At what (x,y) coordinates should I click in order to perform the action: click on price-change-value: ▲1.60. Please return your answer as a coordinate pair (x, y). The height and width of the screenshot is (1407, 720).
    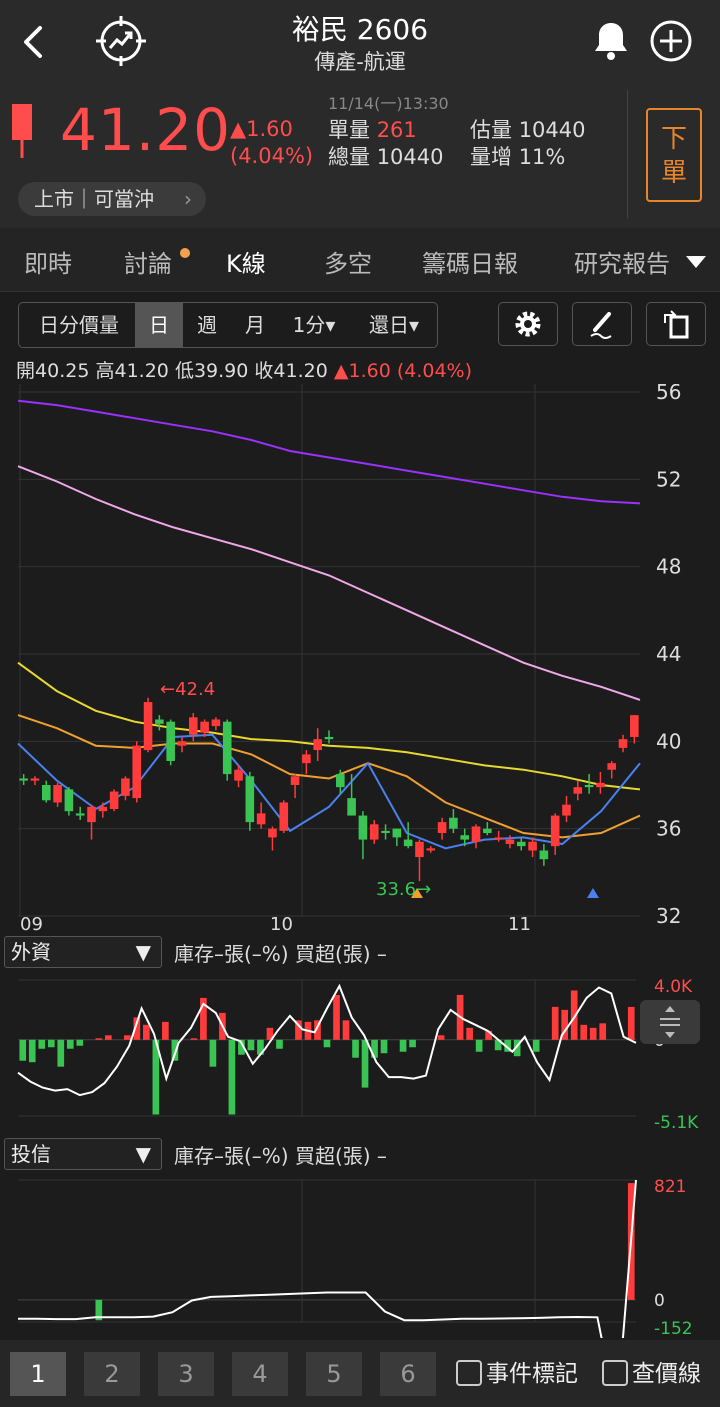
    Looking at the image, I should click on (261, 129).